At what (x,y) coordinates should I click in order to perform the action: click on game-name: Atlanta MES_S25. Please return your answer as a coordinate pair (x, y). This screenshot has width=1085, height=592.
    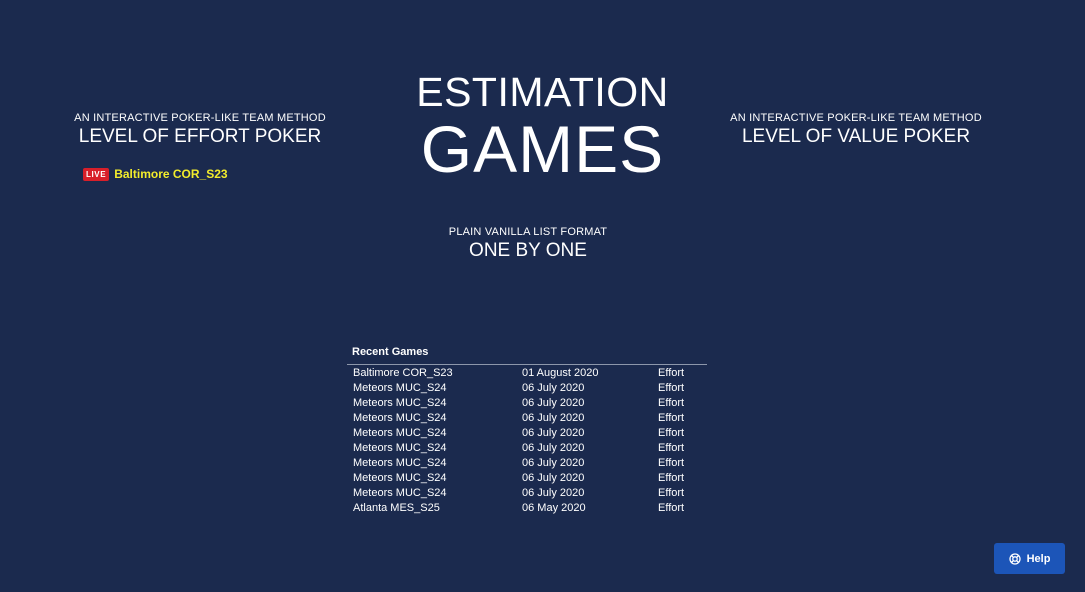
    Looking at the image, I should click on (396, 508).